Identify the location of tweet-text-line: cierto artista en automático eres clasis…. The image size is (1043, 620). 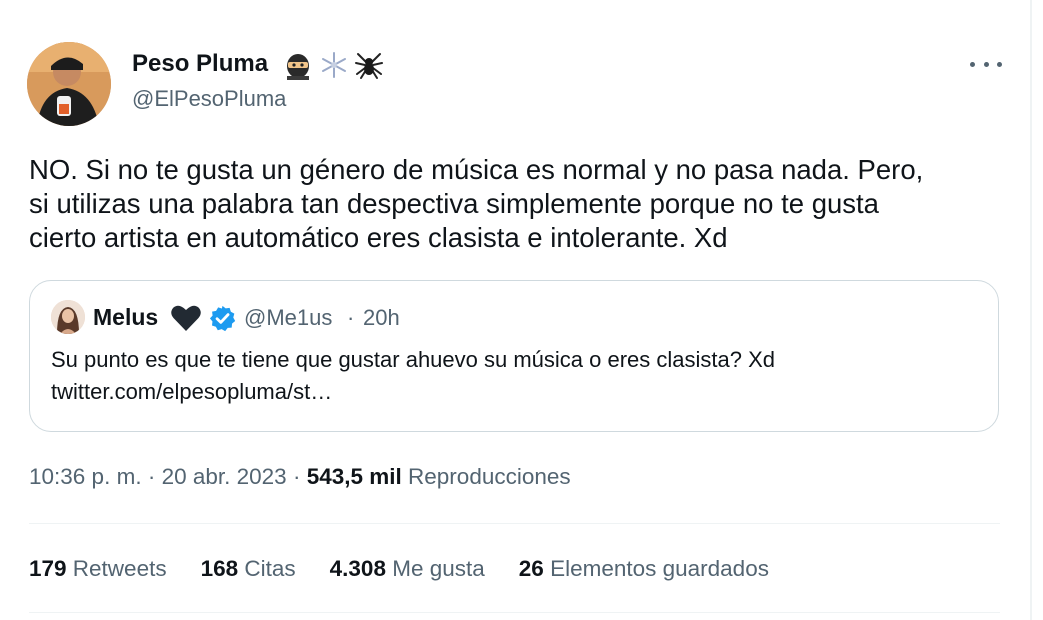
(378, 237).